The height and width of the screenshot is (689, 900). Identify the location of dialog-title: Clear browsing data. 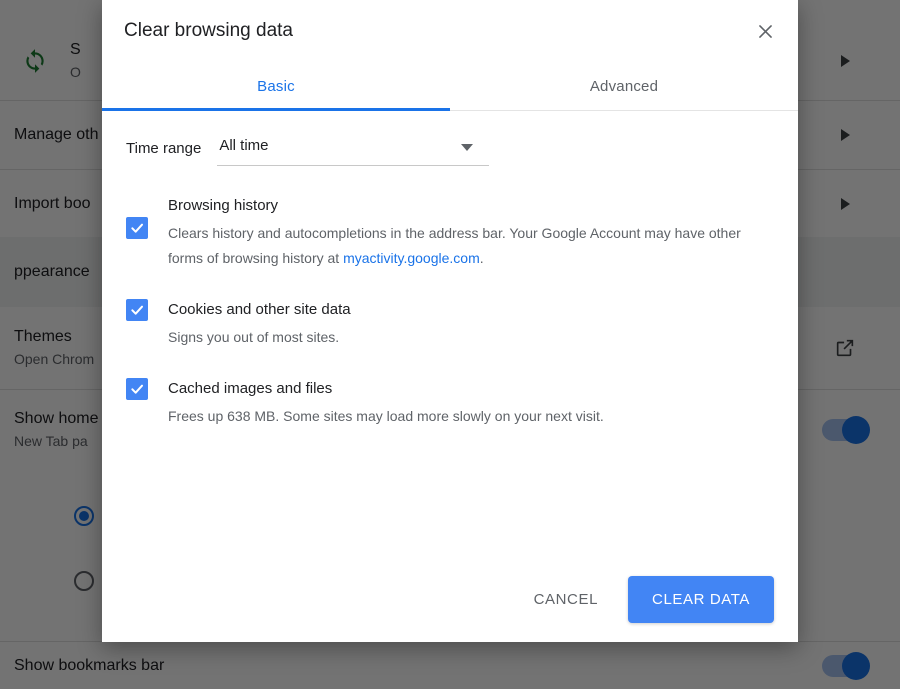
(208, 30).